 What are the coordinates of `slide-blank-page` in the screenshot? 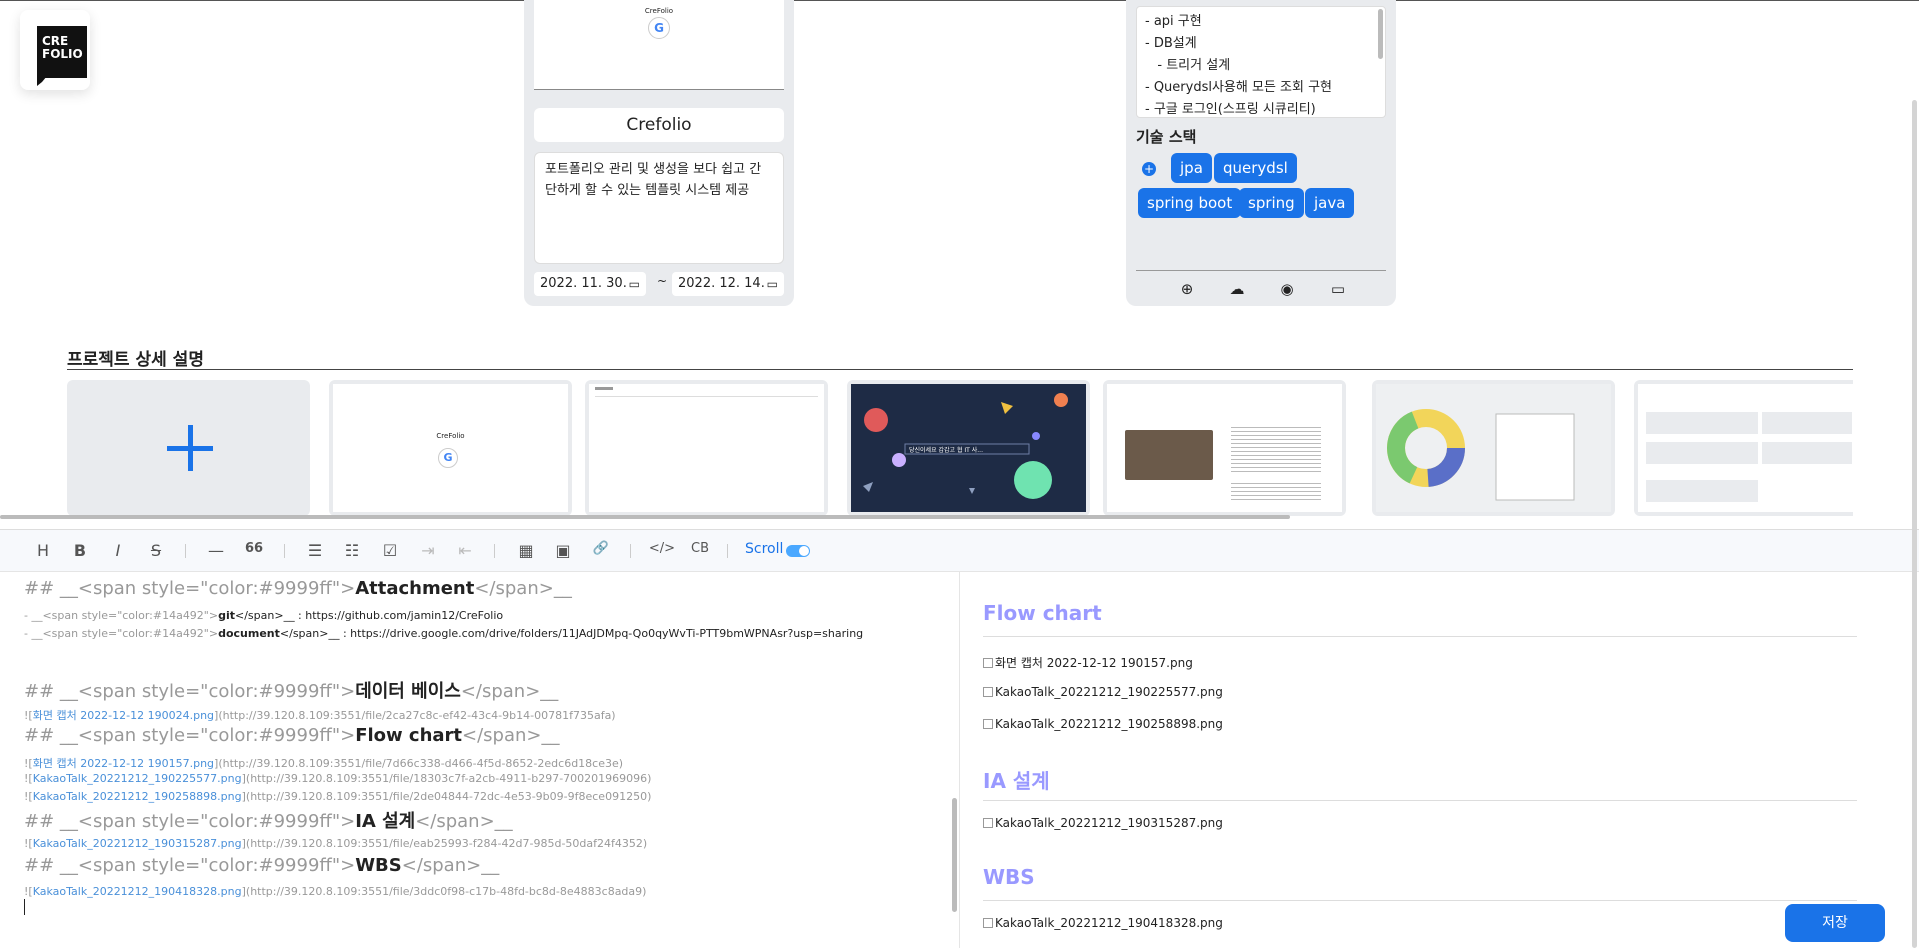 It's located at (706, 448).